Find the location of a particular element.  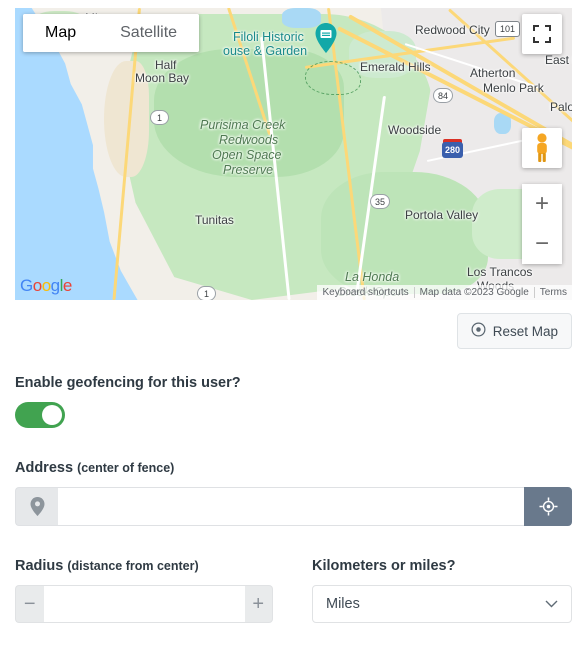

address-label-main: Address is located at coordinates (44, 468).